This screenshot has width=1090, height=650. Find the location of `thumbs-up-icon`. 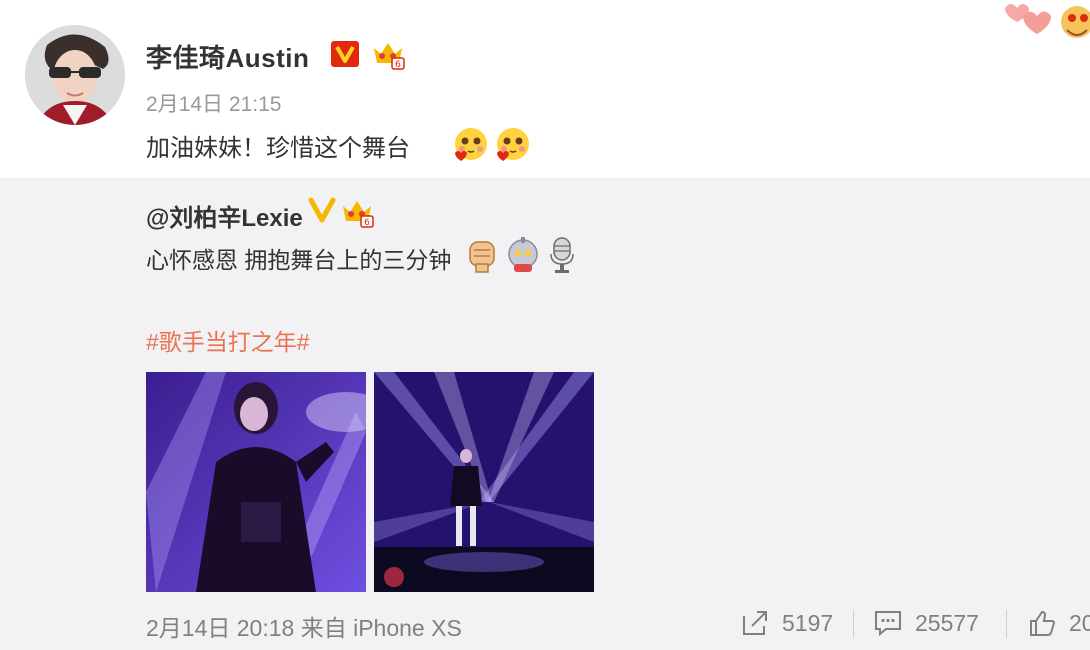

thumbs-up-icon is located at coordinates (1043, 623).